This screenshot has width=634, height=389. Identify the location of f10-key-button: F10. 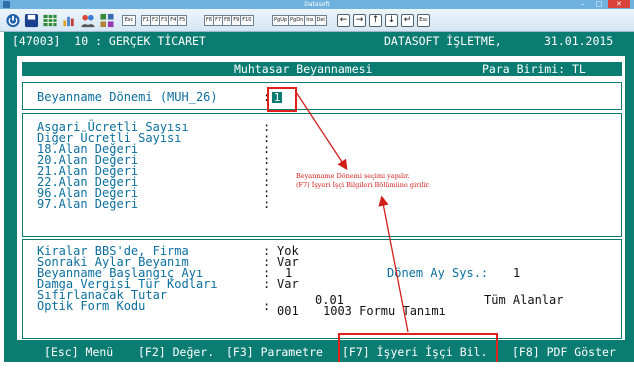
(247, 20).